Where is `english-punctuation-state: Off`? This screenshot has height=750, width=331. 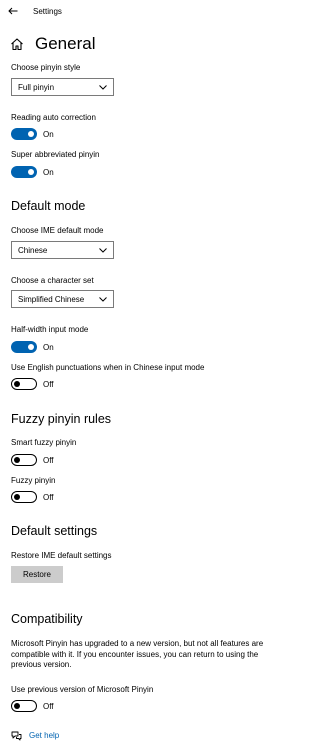 english-punctuation-state: Off is located at coordinates (48, 384).